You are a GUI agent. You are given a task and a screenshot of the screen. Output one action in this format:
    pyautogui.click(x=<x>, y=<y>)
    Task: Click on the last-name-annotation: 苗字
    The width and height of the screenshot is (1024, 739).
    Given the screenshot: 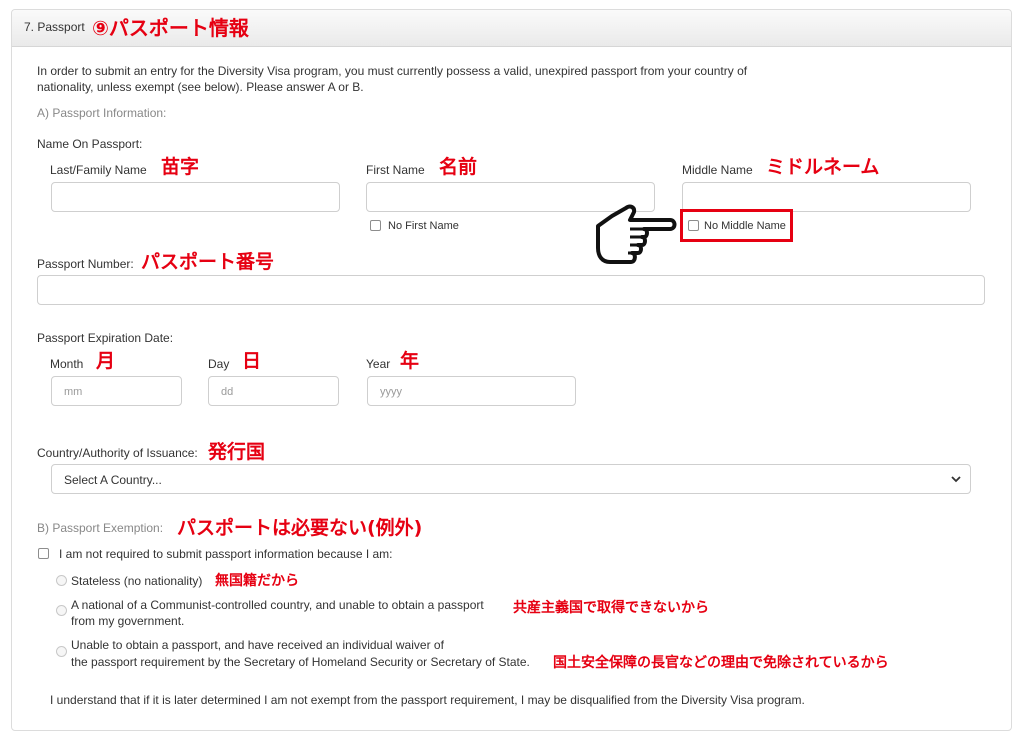 What is the action you would take?
    pyautogui.click(x=180, y=167)
    